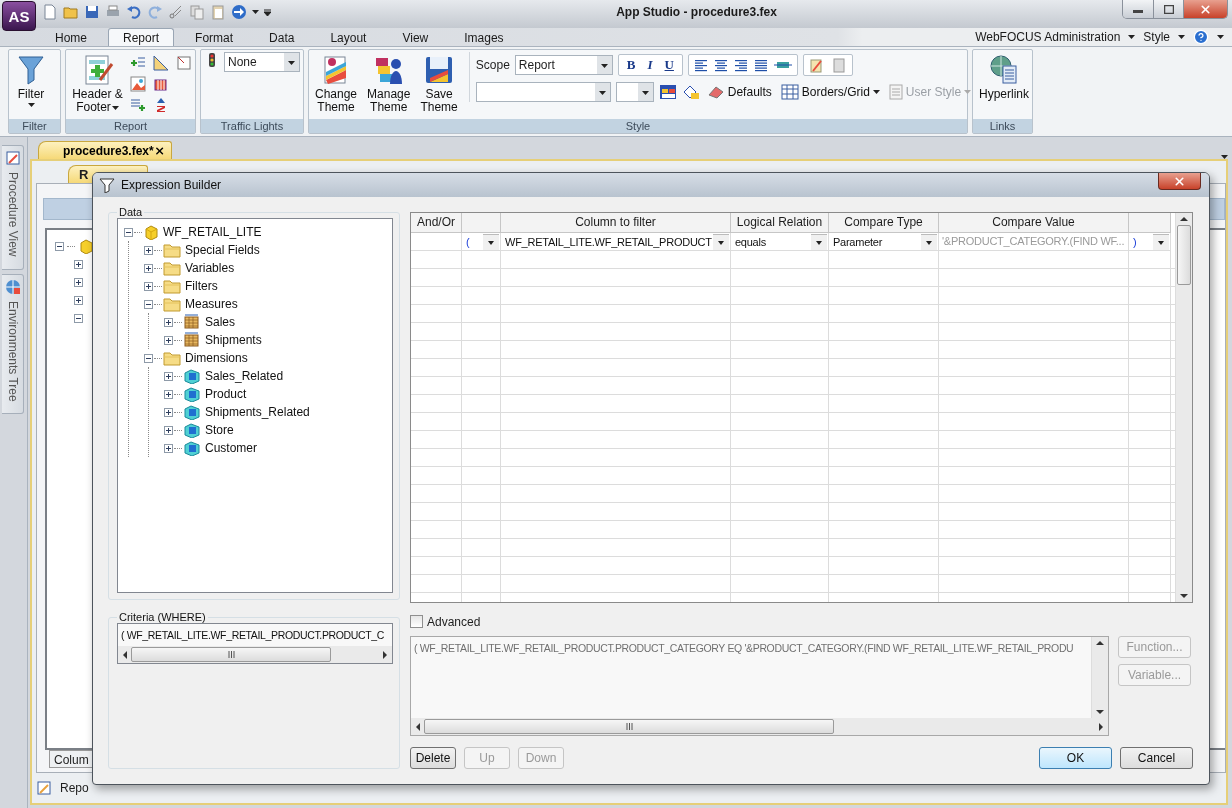 The height and width of the screenshot is (808, 1232). What do you see at coordinates (176, 12) in the screenshot?
I see `scissors-icon` at bounding box center [176, 12].